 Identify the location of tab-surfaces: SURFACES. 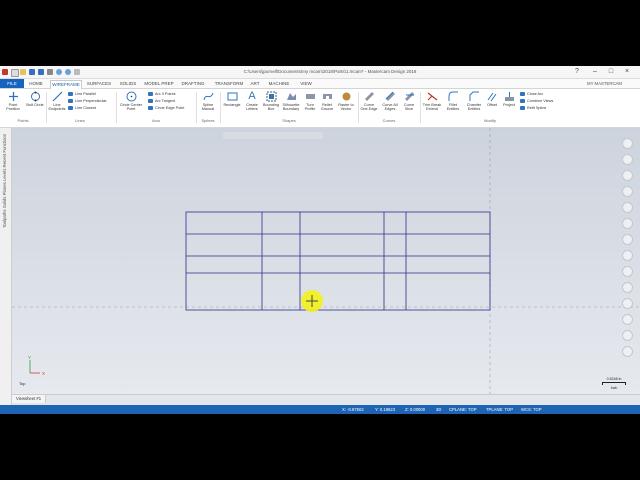
(99, 84).